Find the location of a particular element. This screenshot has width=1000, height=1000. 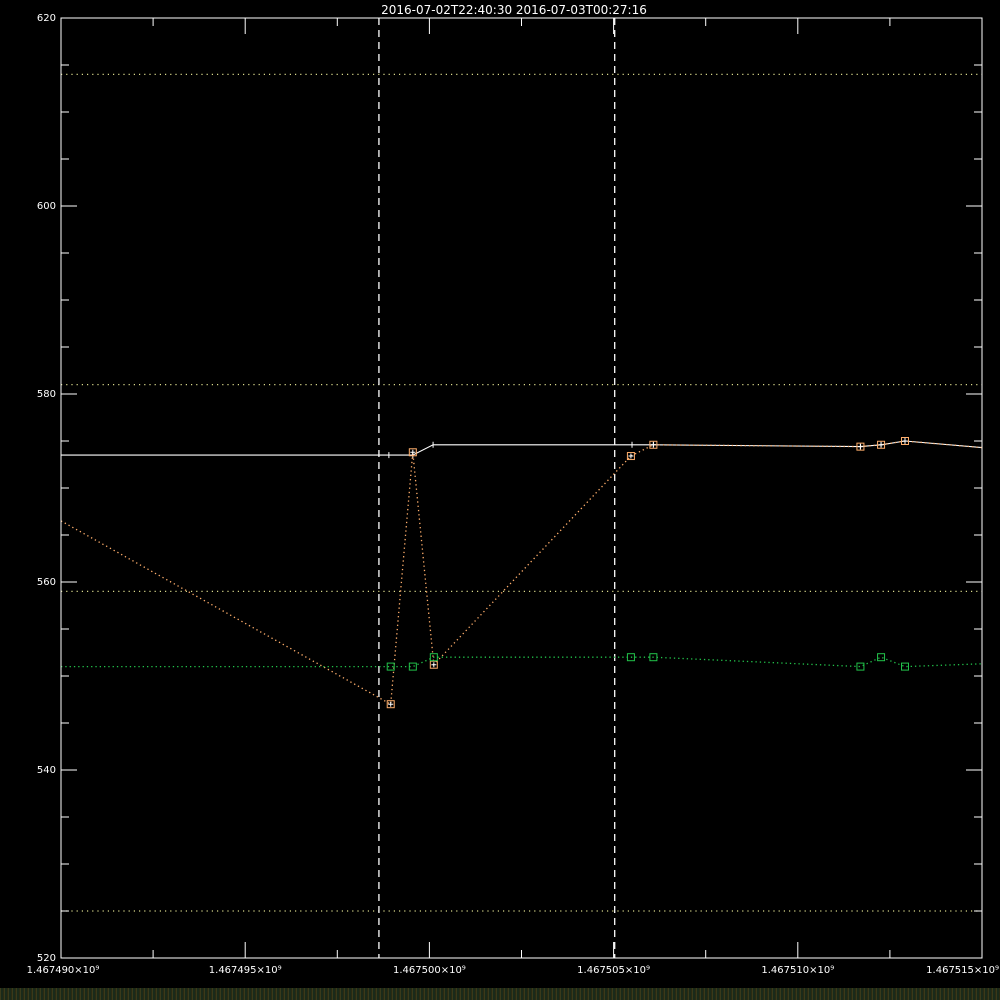

y-tick-label: 580 is located at coordinates (46, 394).